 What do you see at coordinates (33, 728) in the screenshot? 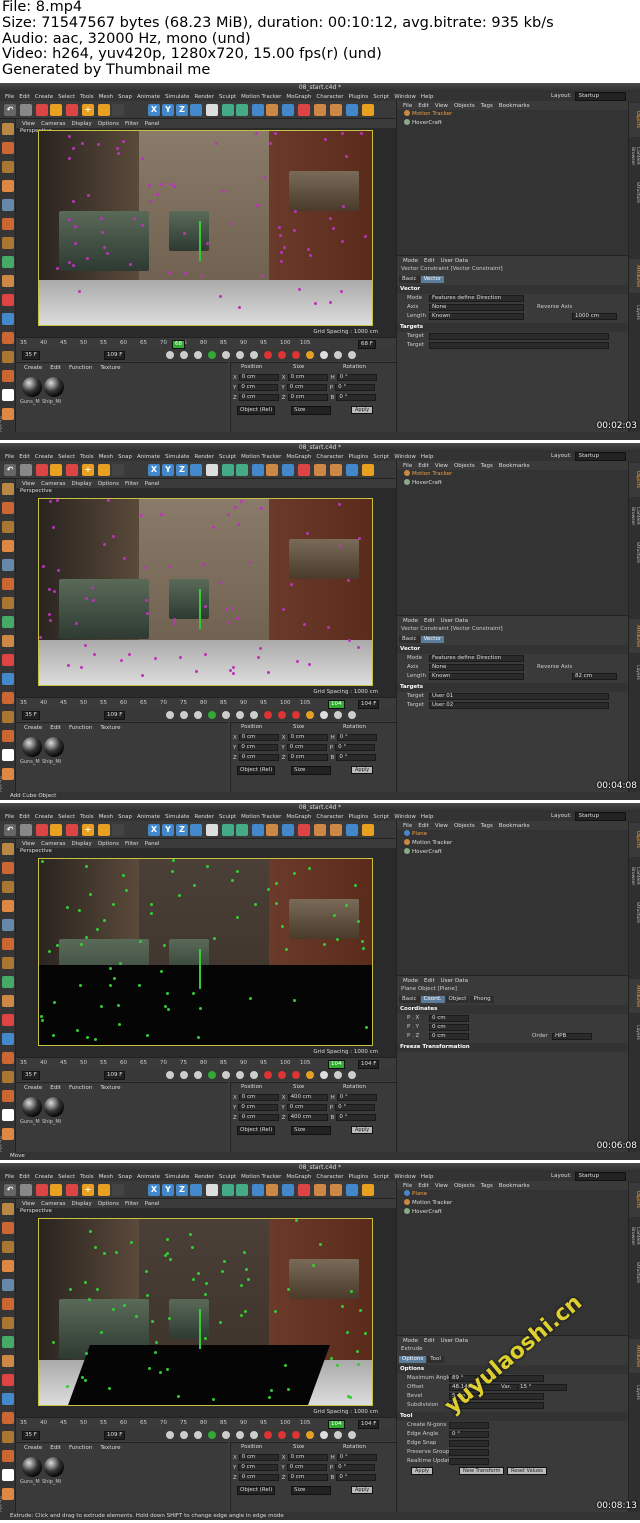
I see `material-menu-item: Create` at bounding box center [33, 728].